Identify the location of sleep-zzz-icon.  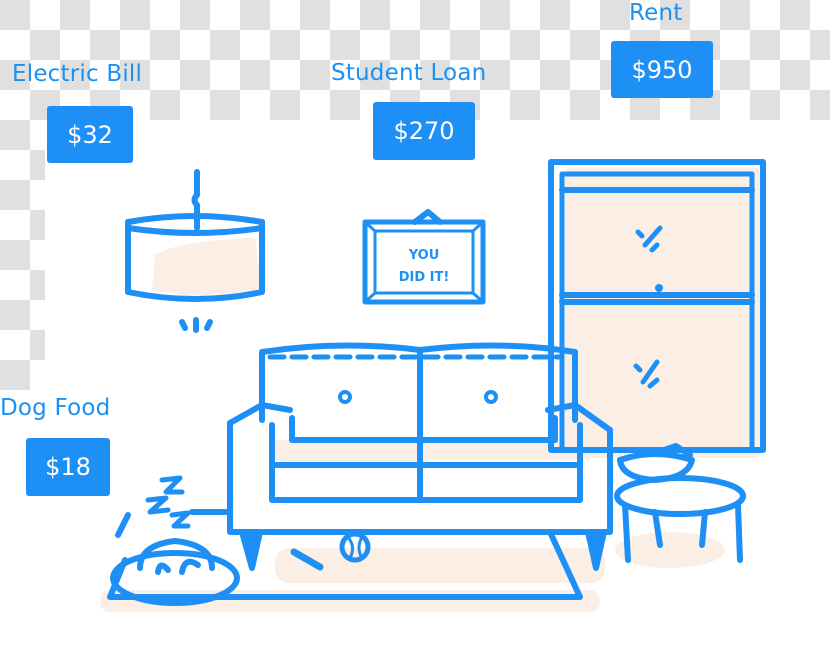
(168, 502).